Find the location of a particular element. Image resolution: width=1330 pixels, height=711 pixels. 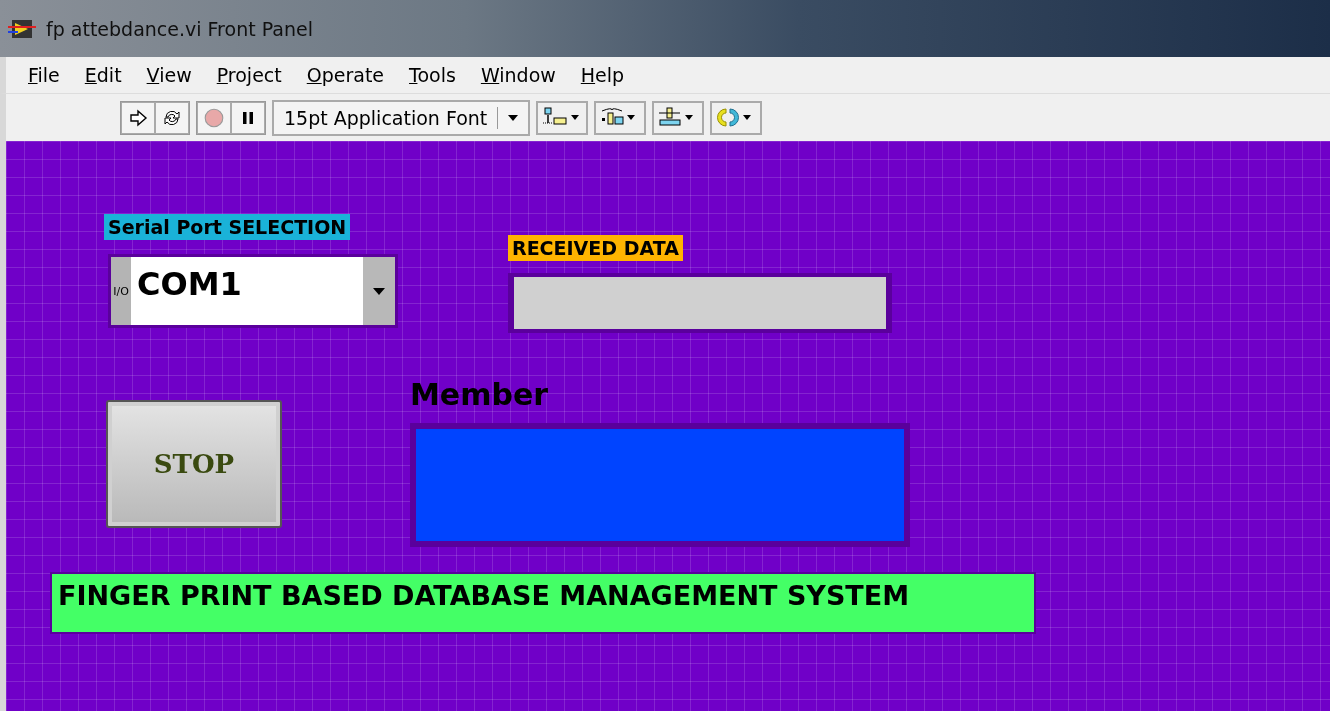

menu-item: Operate is located at coordinates (346, 75).